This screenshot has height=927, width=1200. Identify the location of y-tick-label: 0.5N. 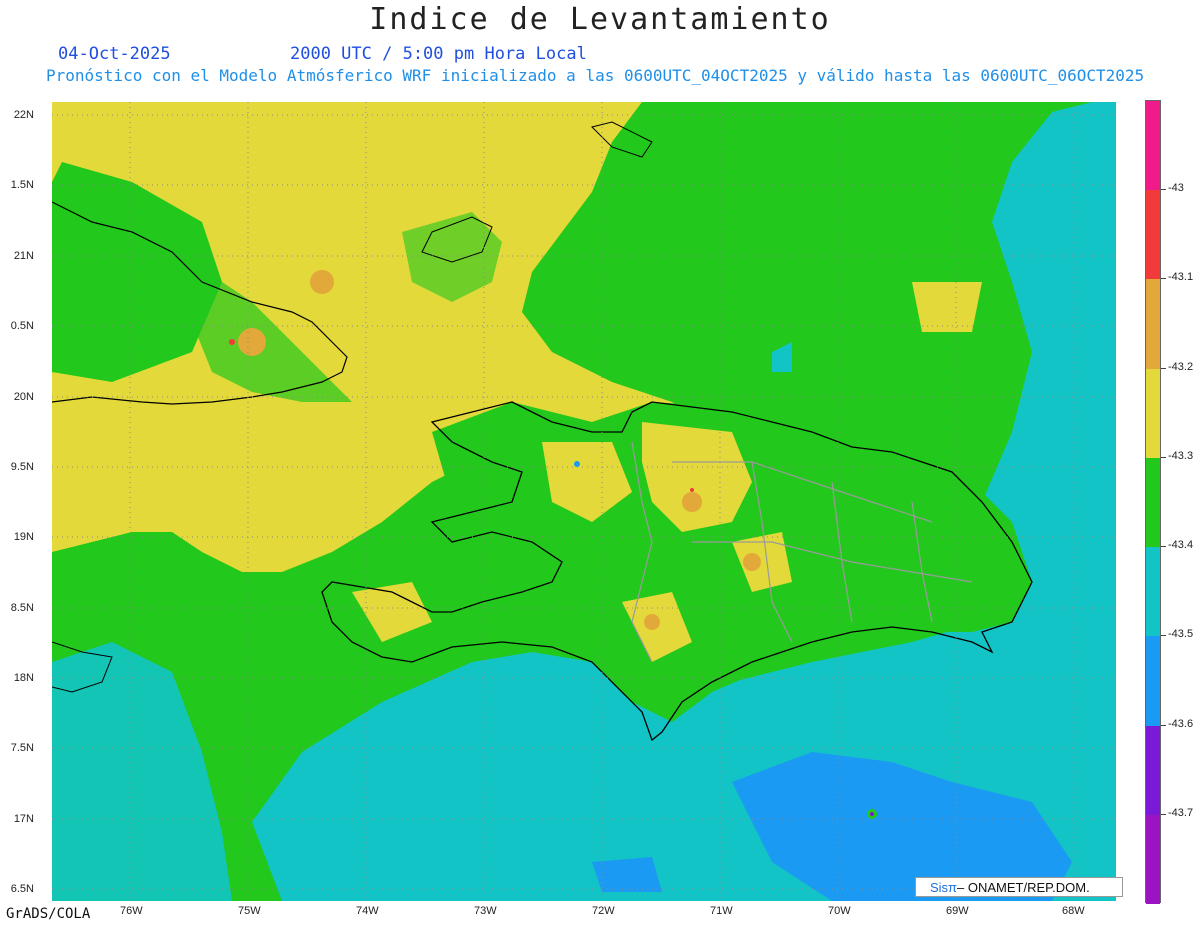
(22, 326).